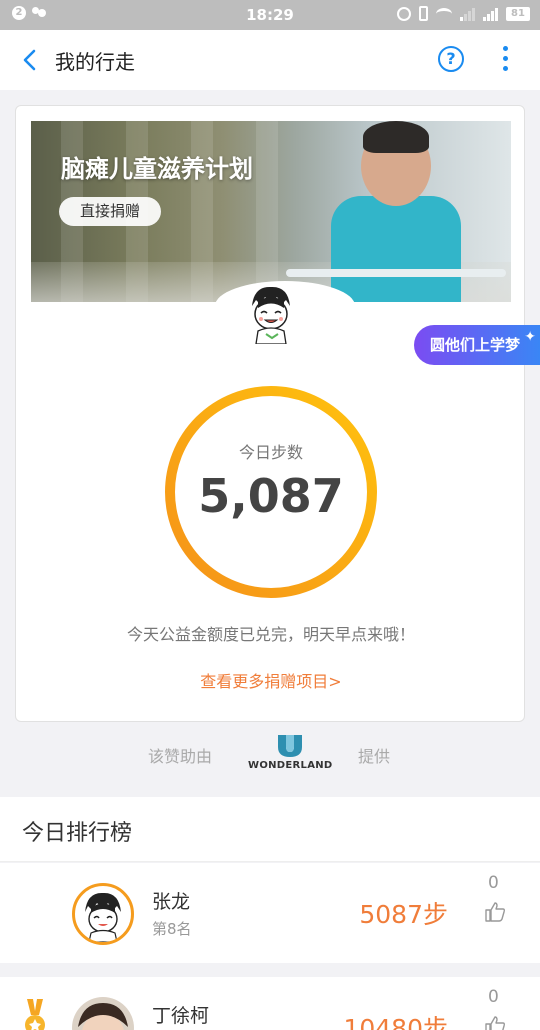  What do you see at coordinates (451, 59) in the screenshot?
I see `help-icon: ?` at bounding box center [451, 59].